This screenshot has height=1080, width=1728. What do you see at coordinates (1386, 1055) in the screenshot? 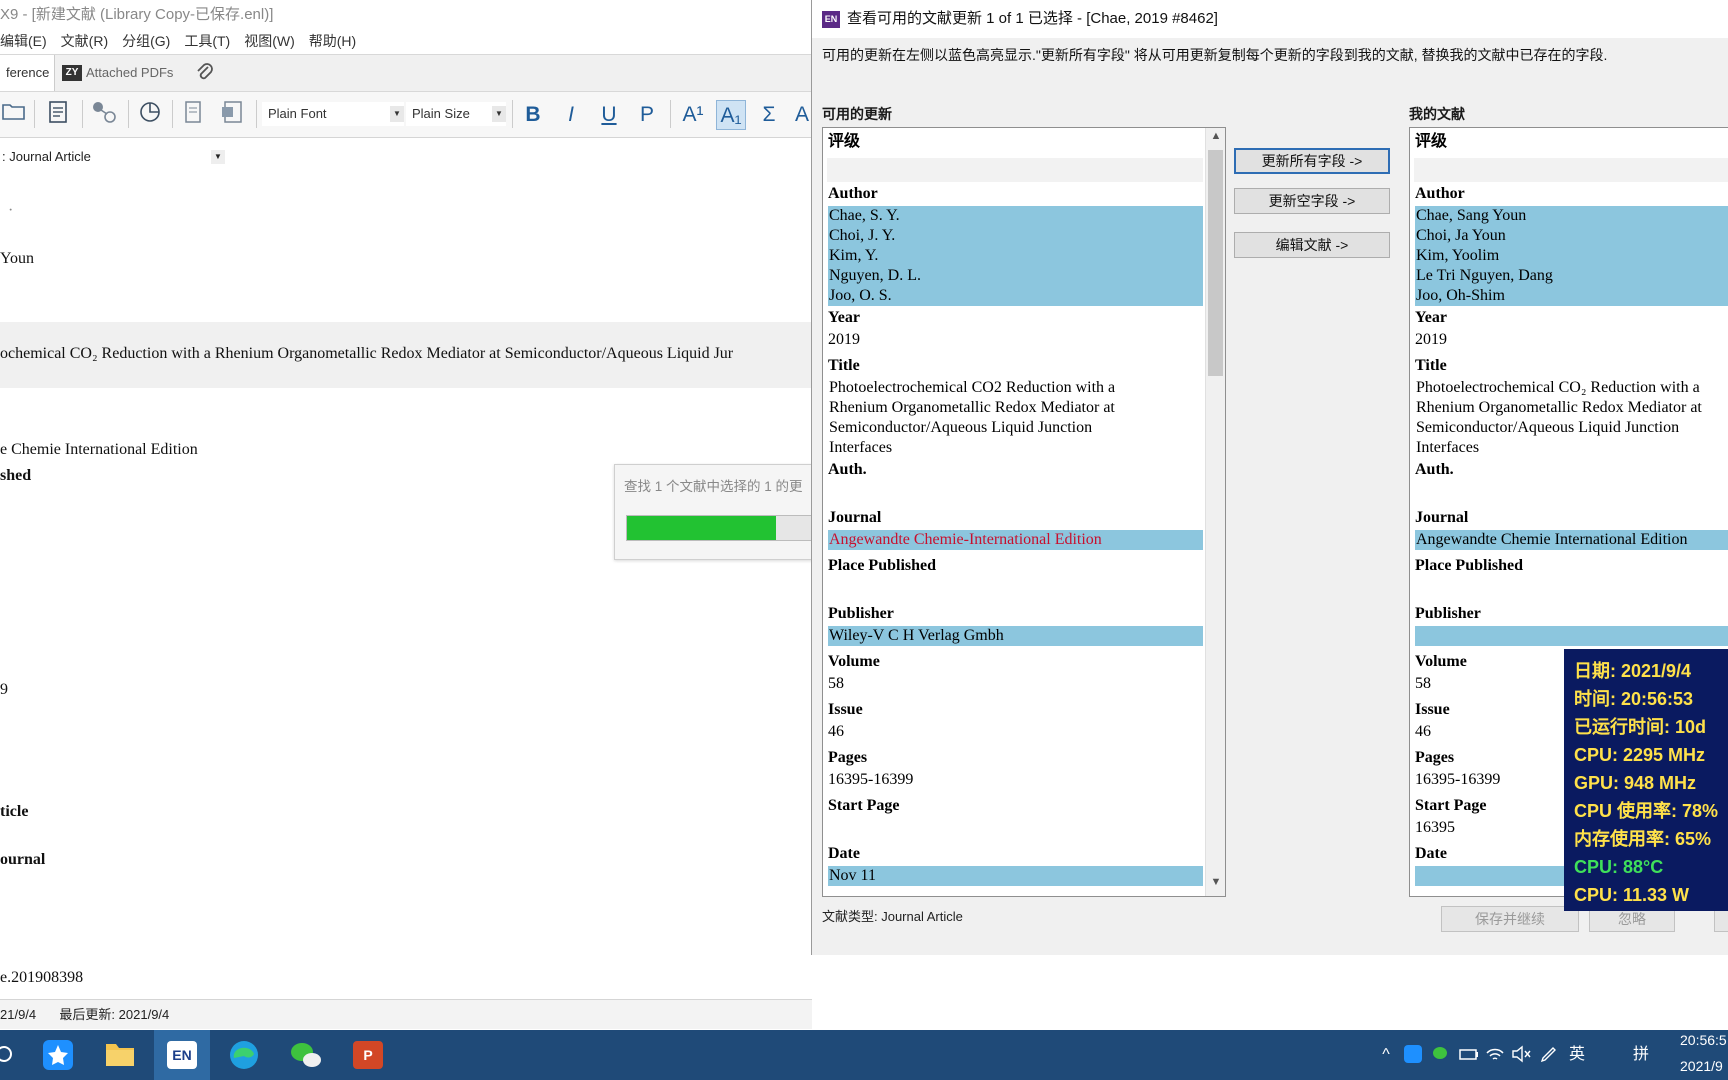
I see `show-hidden-icons-chevron-icon: ^` at bounding box center [1386, 1055].